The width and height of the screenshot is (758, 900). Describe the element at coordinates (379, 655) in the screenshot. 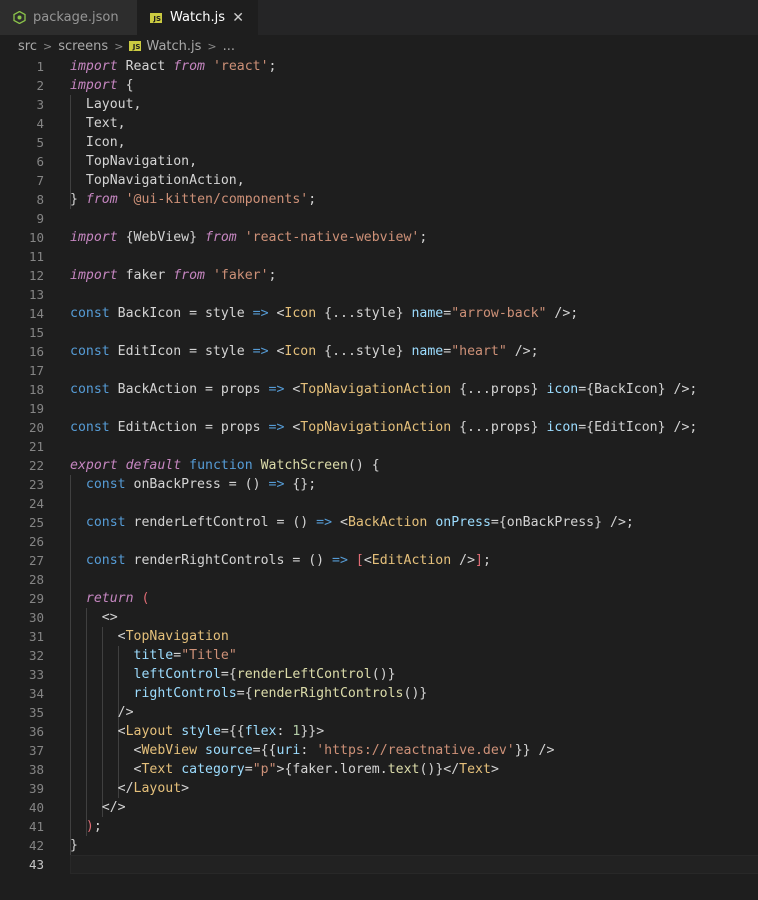

I see `code-line: 32 title="Title"` at that location.